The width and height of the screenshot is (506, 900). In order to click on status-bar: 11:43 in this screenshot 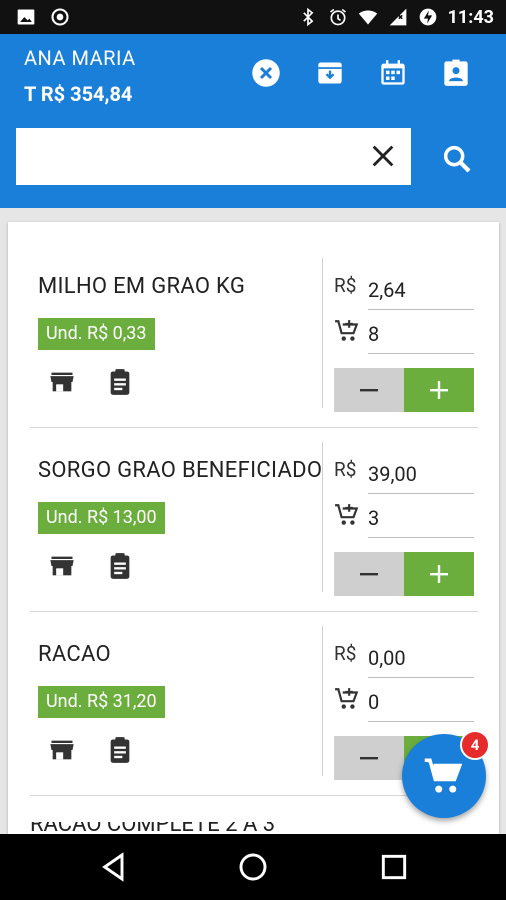, I will do `click(253, 17)`.